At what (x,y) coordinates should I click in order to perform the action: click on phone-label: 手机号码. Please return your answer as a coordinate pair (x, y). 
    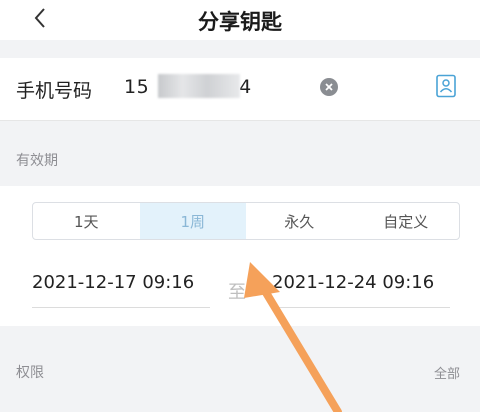
    Looking at the image, I should click on (54, 91).